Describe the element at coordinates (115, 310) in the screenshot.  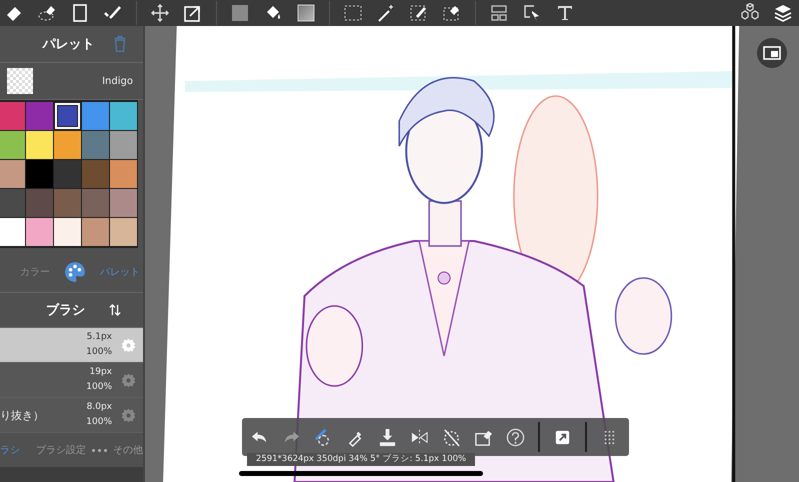
I see `sort-icon` at that location.